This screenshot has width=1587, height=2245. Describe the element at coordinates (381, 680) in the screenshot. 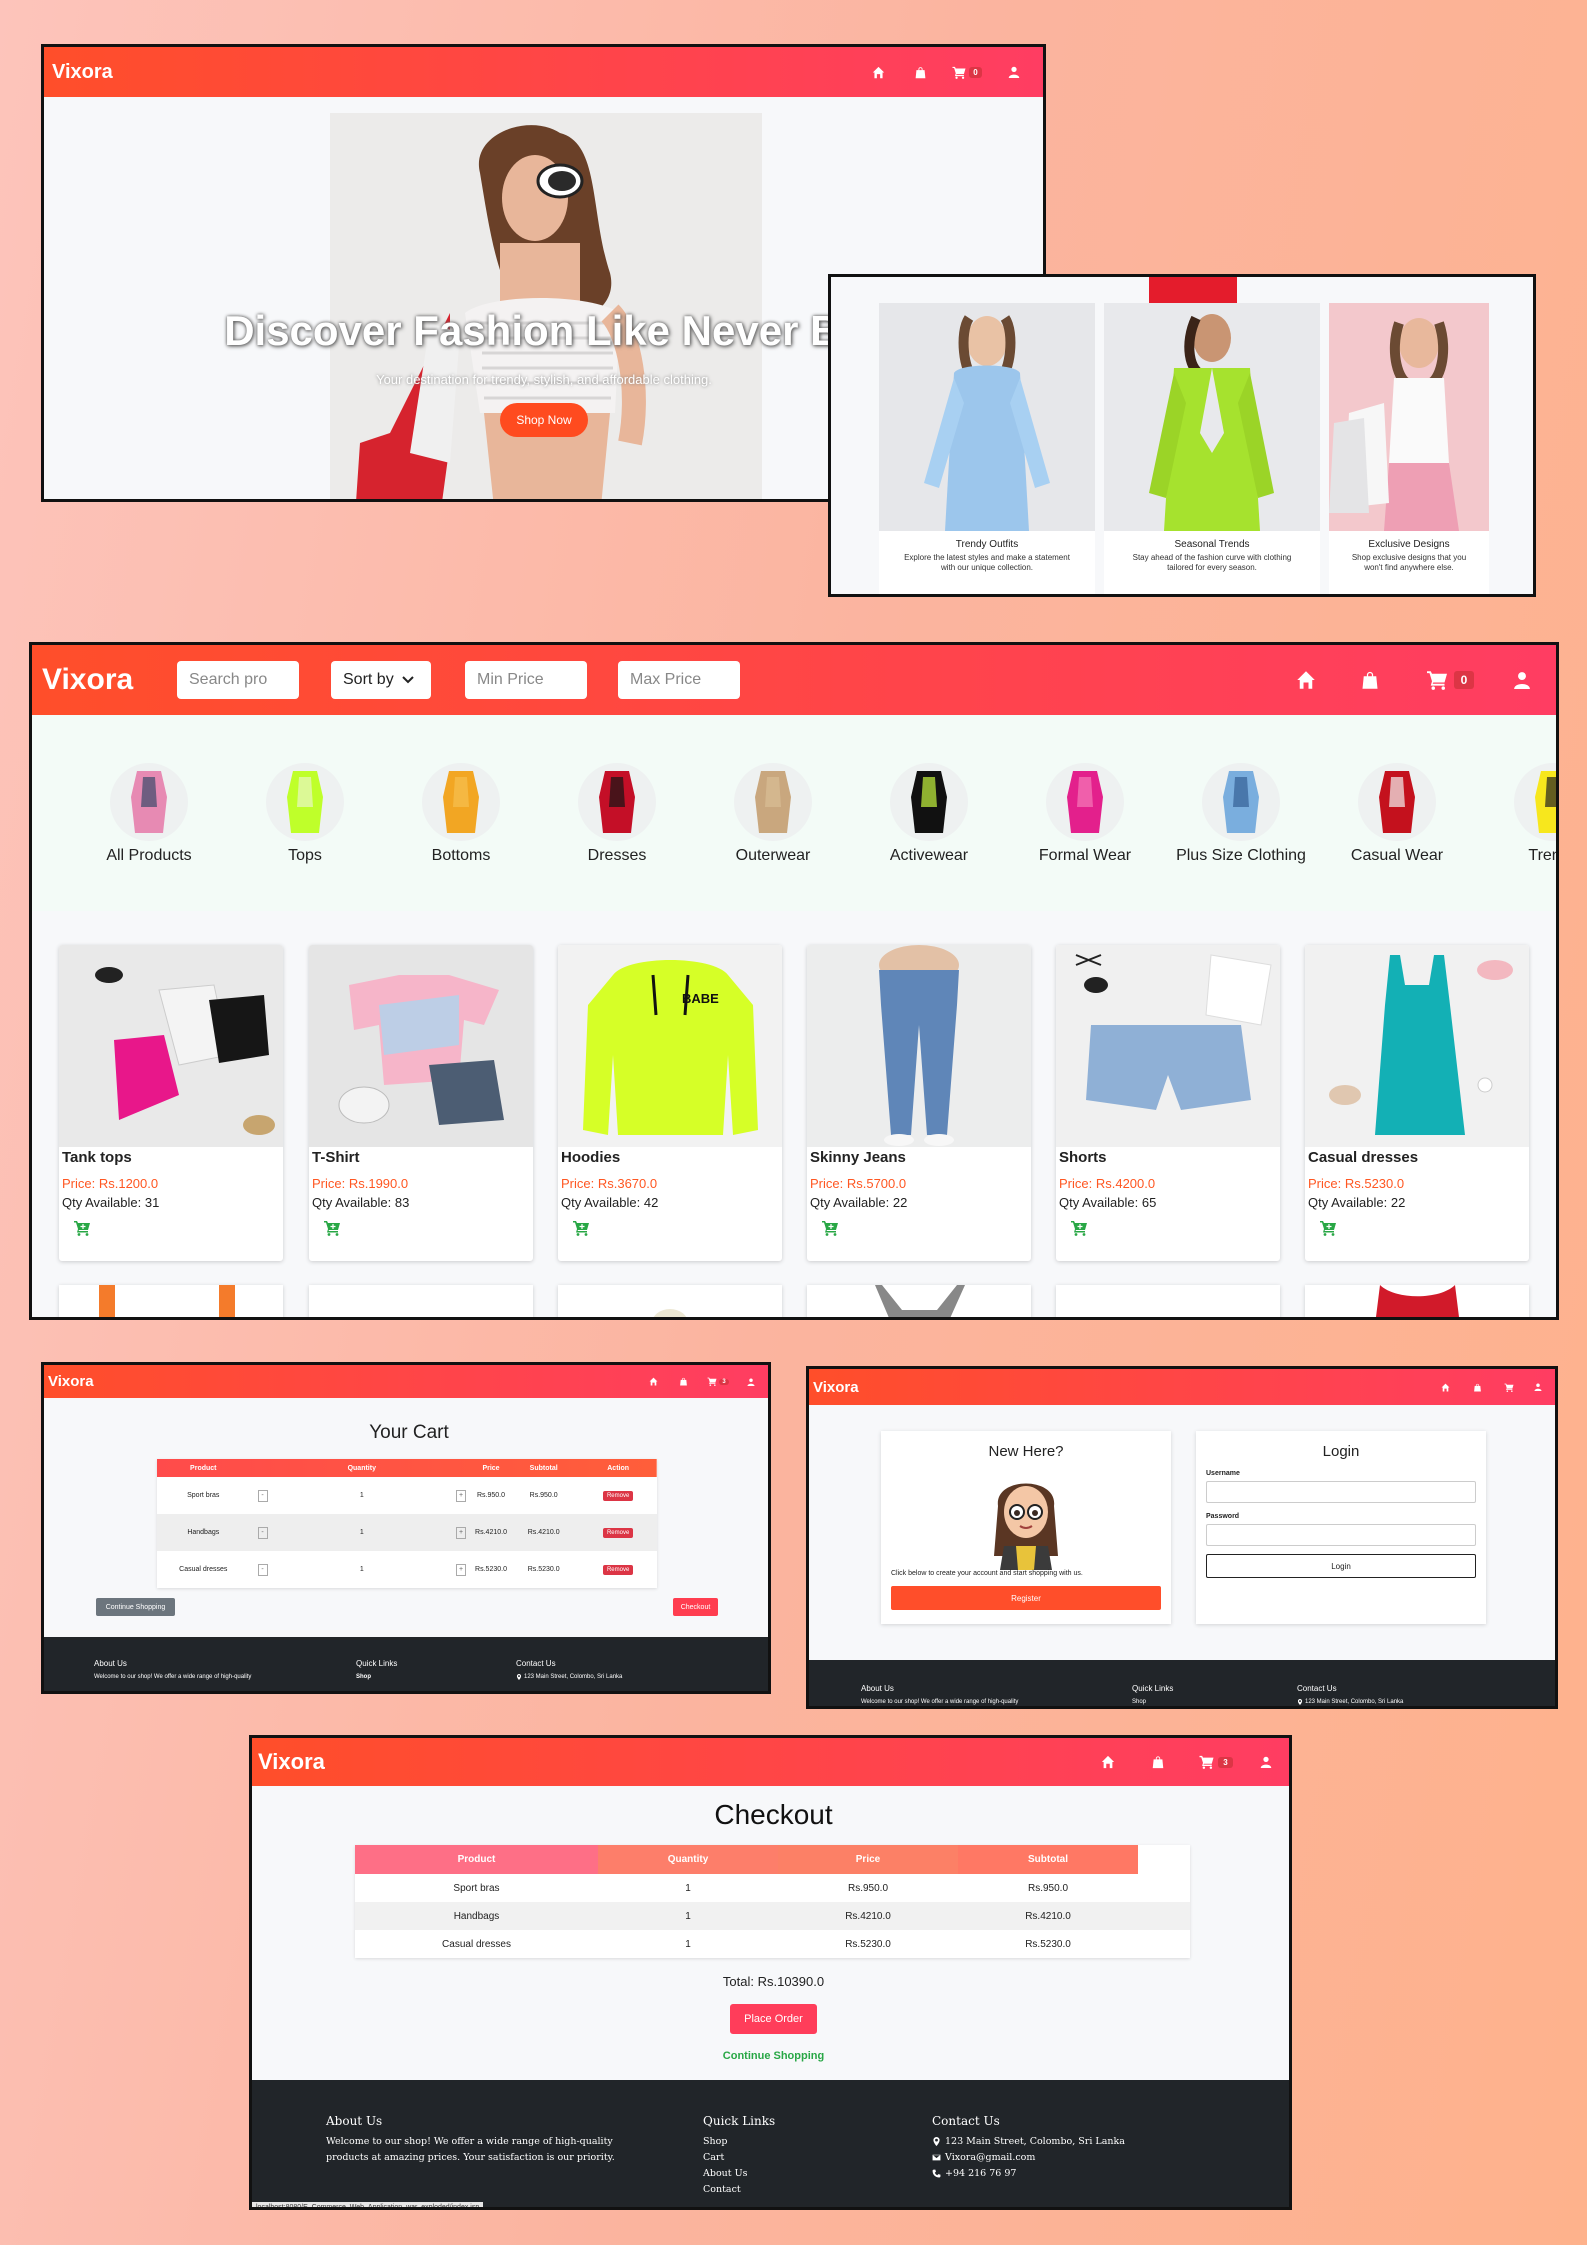

I see `sort-select: Sort by` at that location.